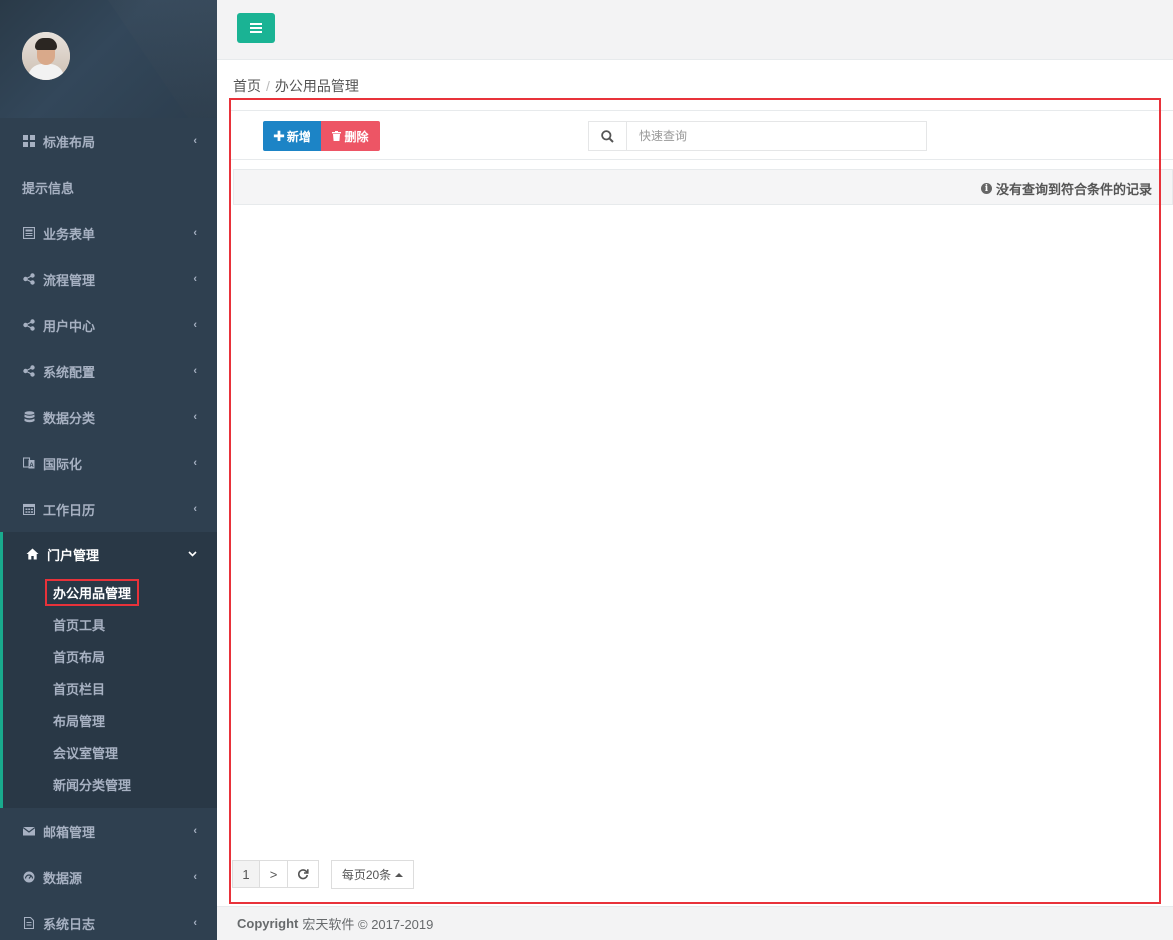 This screenshot has width=1173, height=940. I want to click on sidebar-item-label: 标准布局, so click(69, 142).